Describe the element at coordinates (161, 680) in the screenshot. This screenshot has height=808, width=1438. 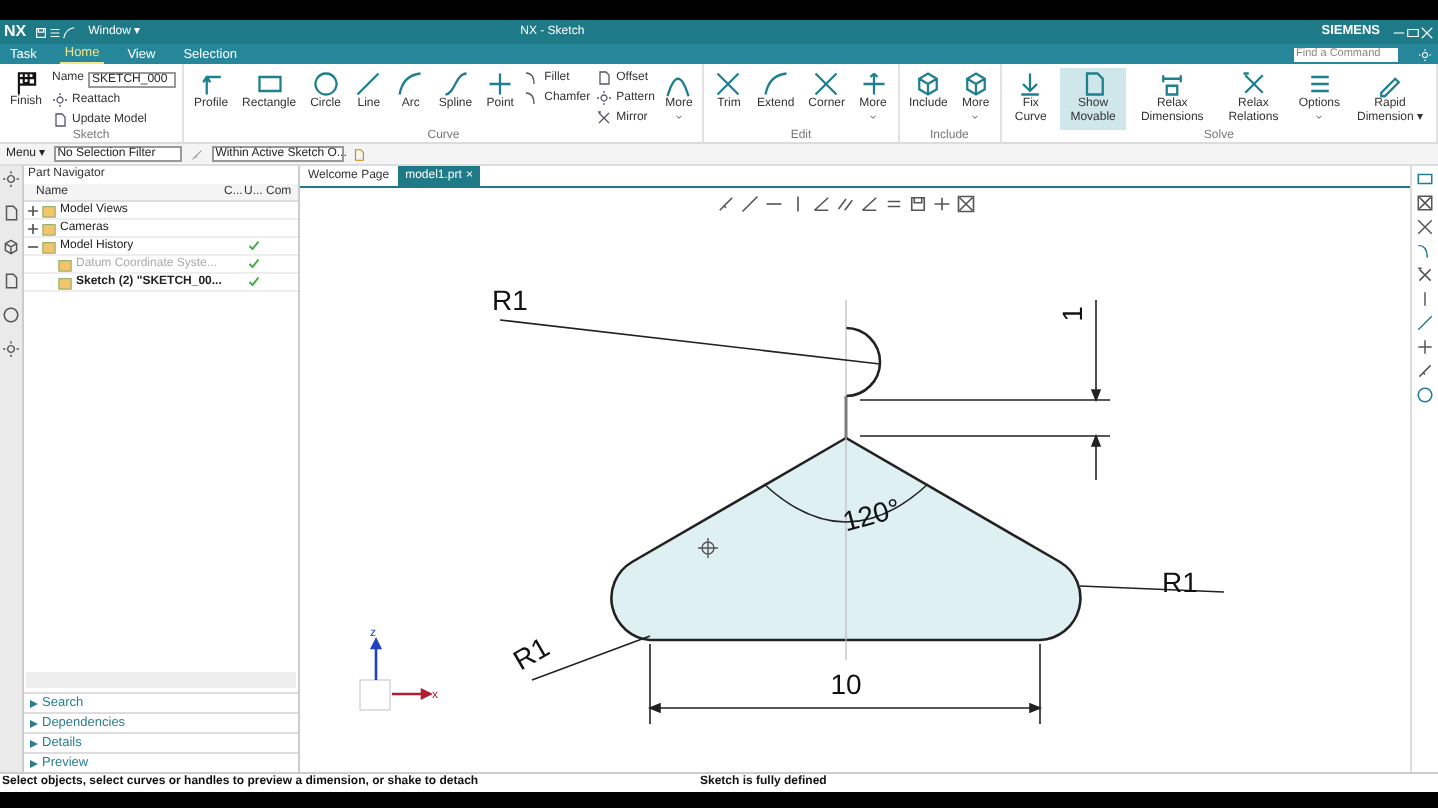
I see `scrollbar` at that location.